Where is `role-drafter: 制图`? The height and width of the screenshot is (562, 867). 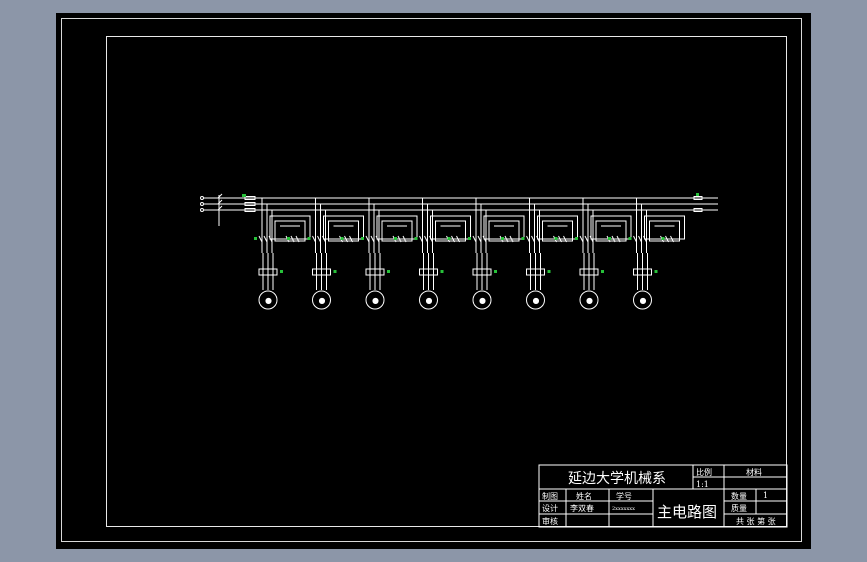 role-drafter: 制图 is located at coordinates (550, 496).